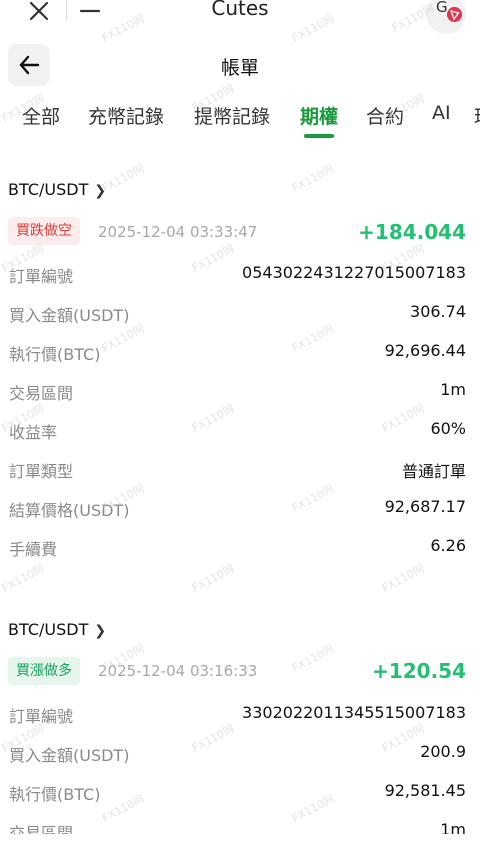 This screenshot has height=854, width=480. I want to click on field-label: 手續費, so click(33, 549).